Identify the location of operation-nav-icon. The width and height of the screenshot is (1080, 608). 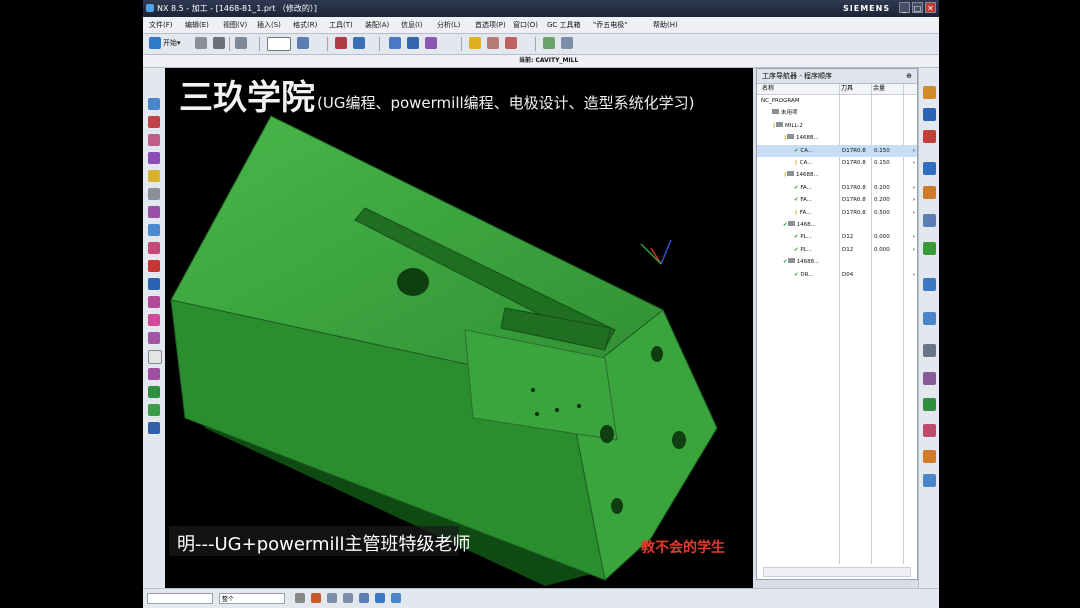
(929, 168).